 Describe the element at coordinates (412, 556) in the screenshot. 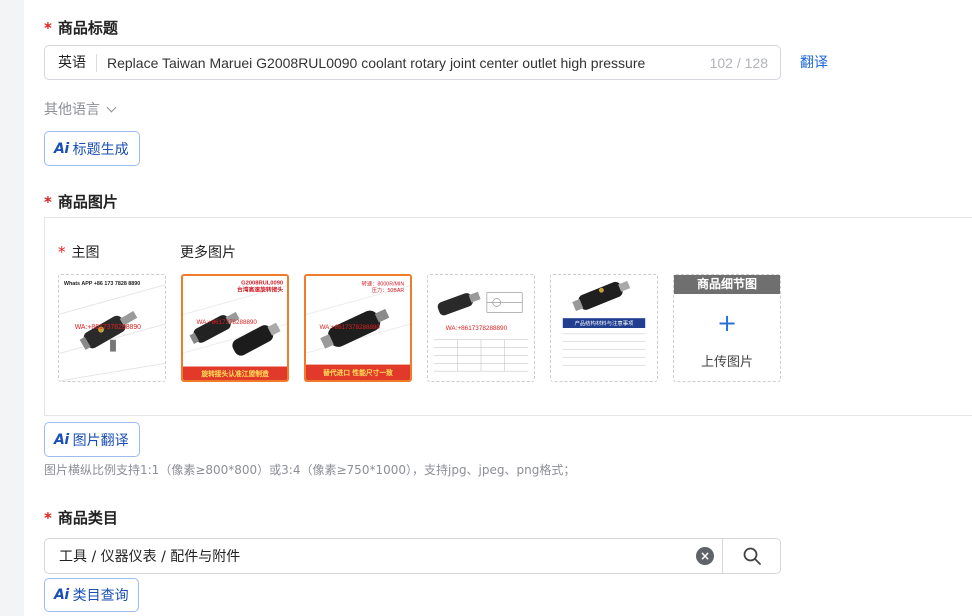

I see `category-select-input: 工具 / 仪器仪表 / 配件与附件 ×` at that location.